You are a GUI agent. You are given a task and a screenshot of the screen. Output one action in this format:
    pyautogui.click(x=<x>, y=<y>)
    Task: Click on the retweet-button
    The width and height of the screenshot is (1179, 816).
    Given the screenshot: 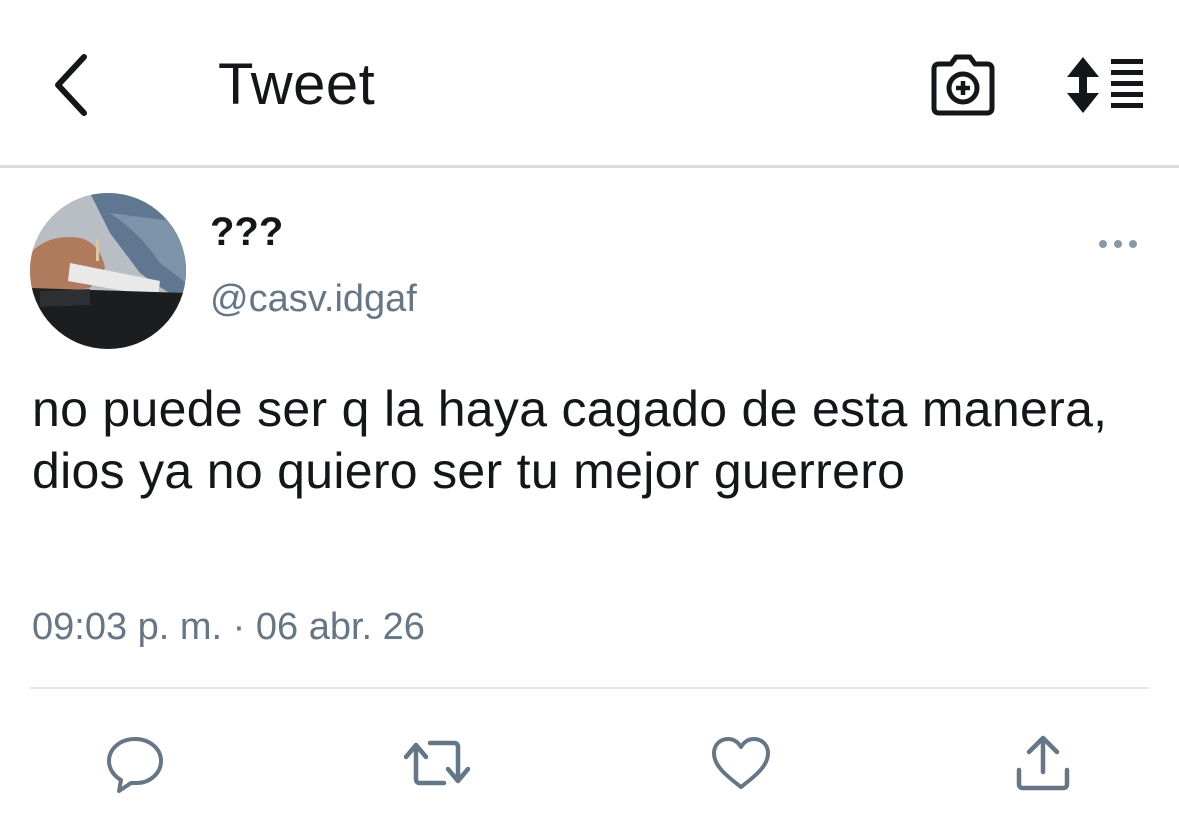 What is the action you would take?
    pyautogui.click(x=437, y=763)
    